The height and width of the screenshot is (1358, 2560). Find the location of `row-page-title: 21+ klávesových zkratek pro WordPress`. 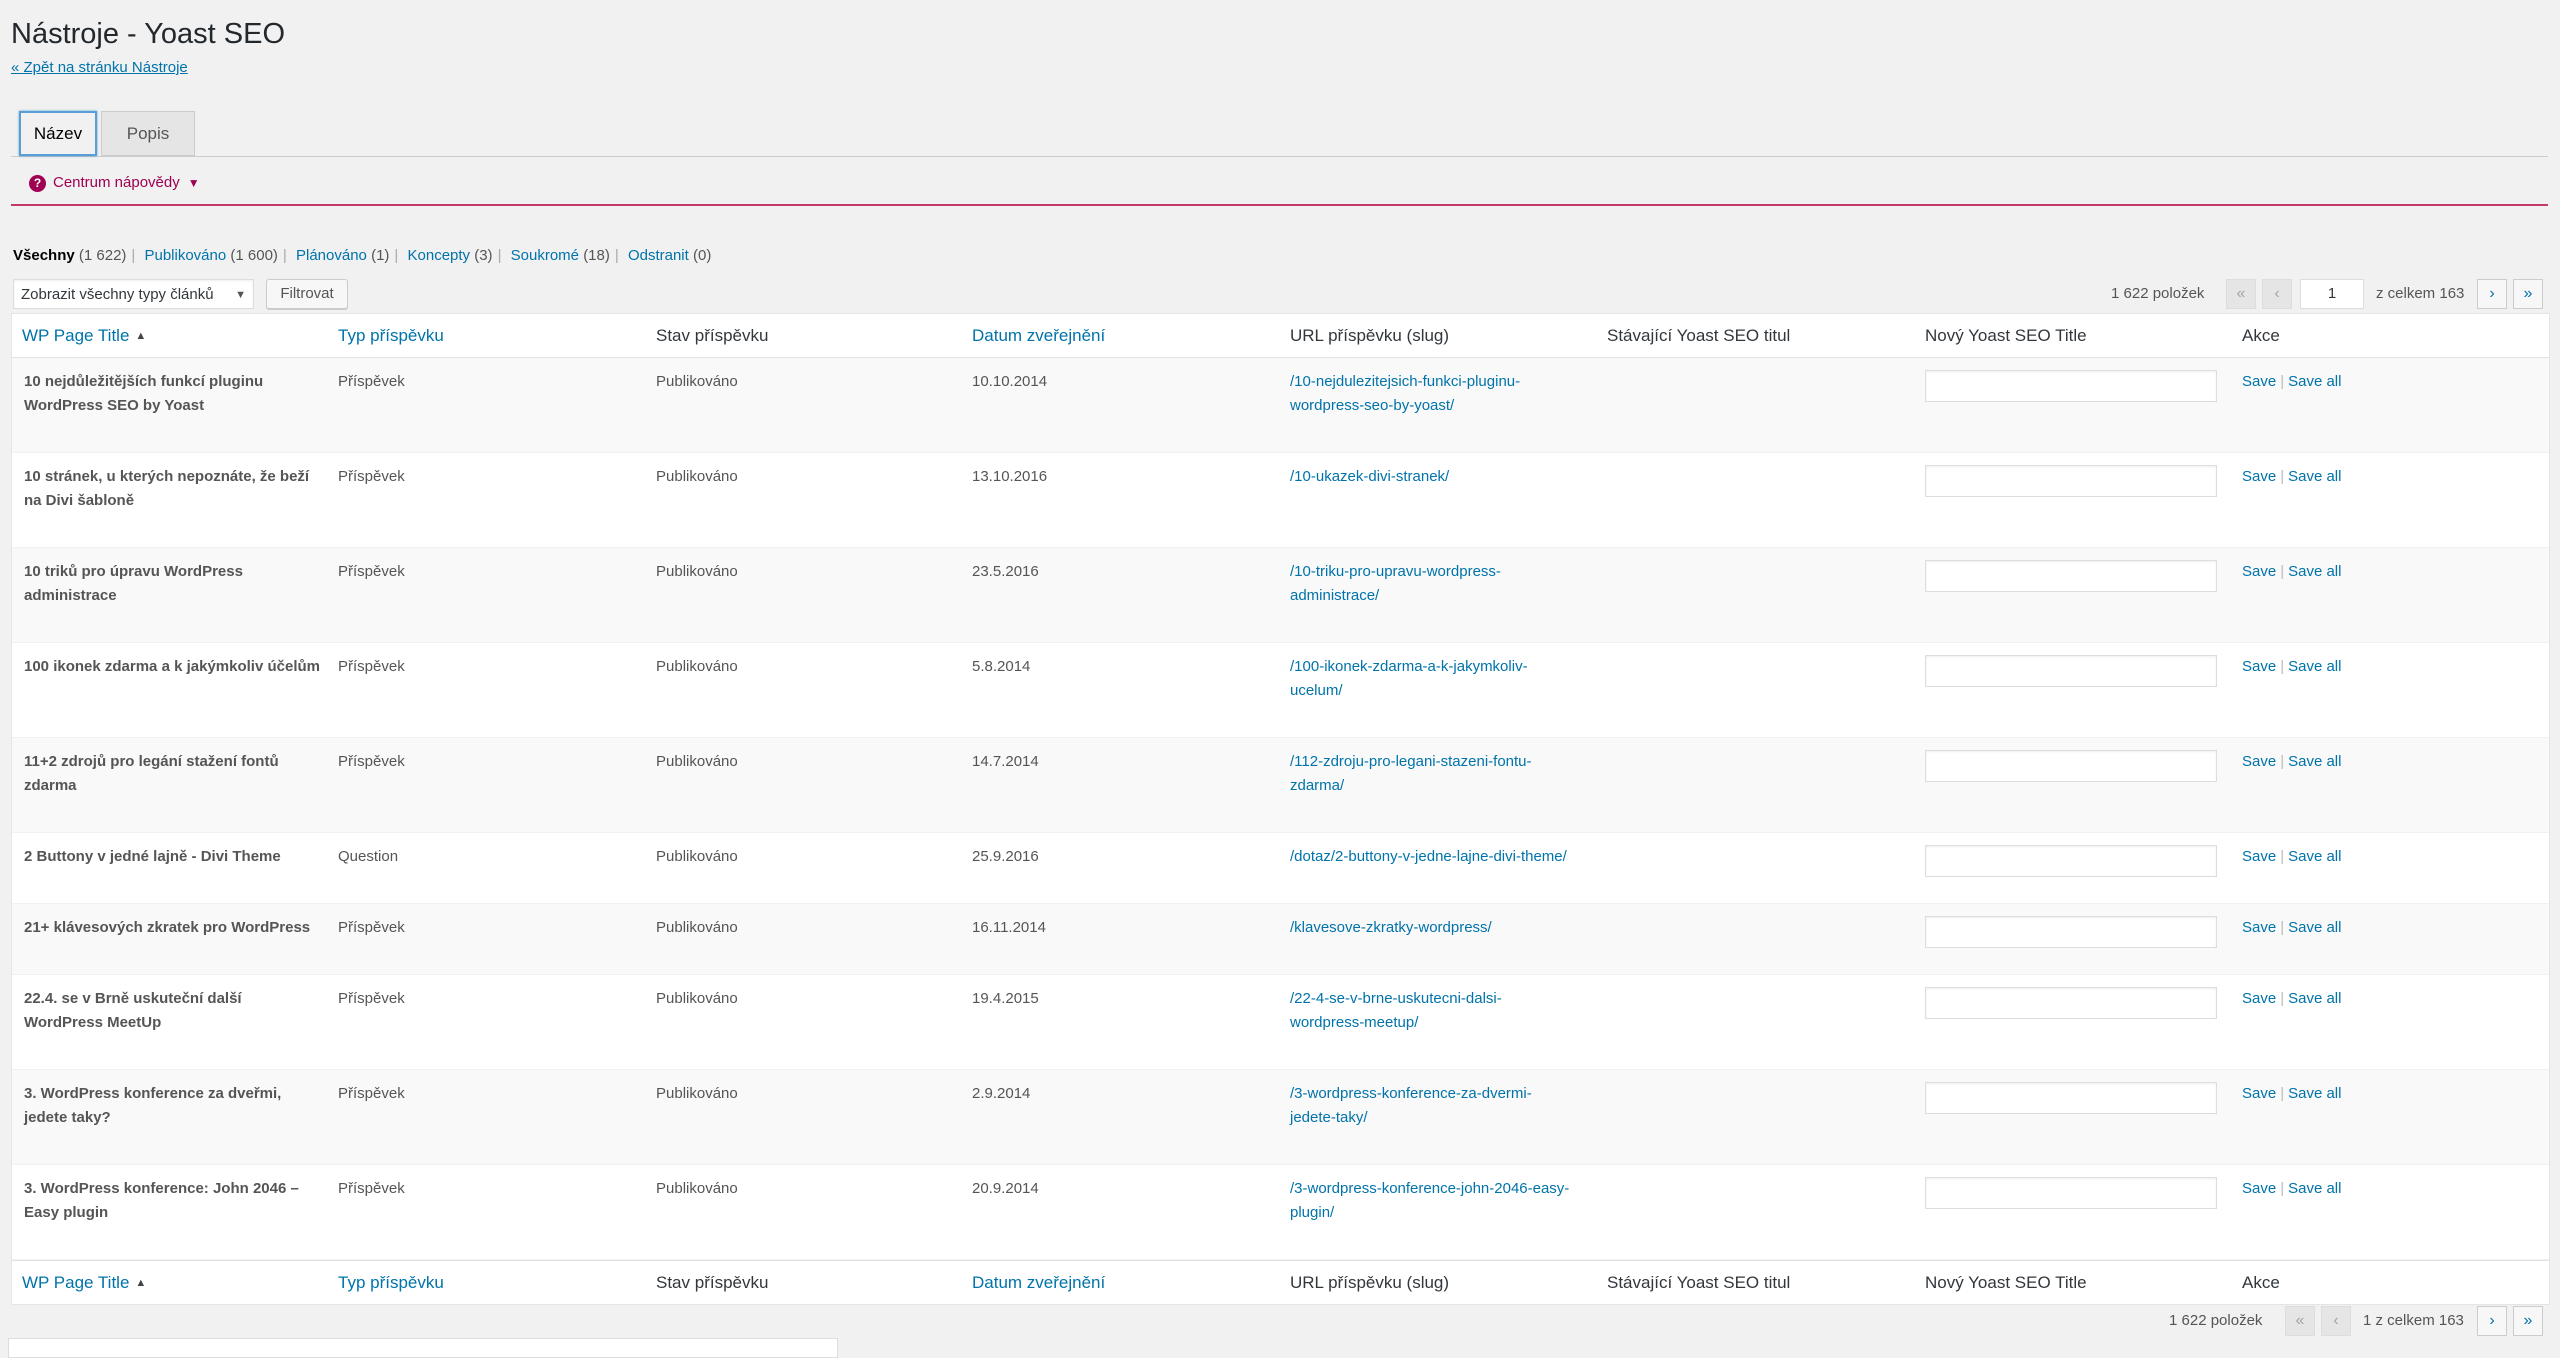

row-page-title: 21+ klávesových zkratek pro WordPress is located at coordinates (167, 927).